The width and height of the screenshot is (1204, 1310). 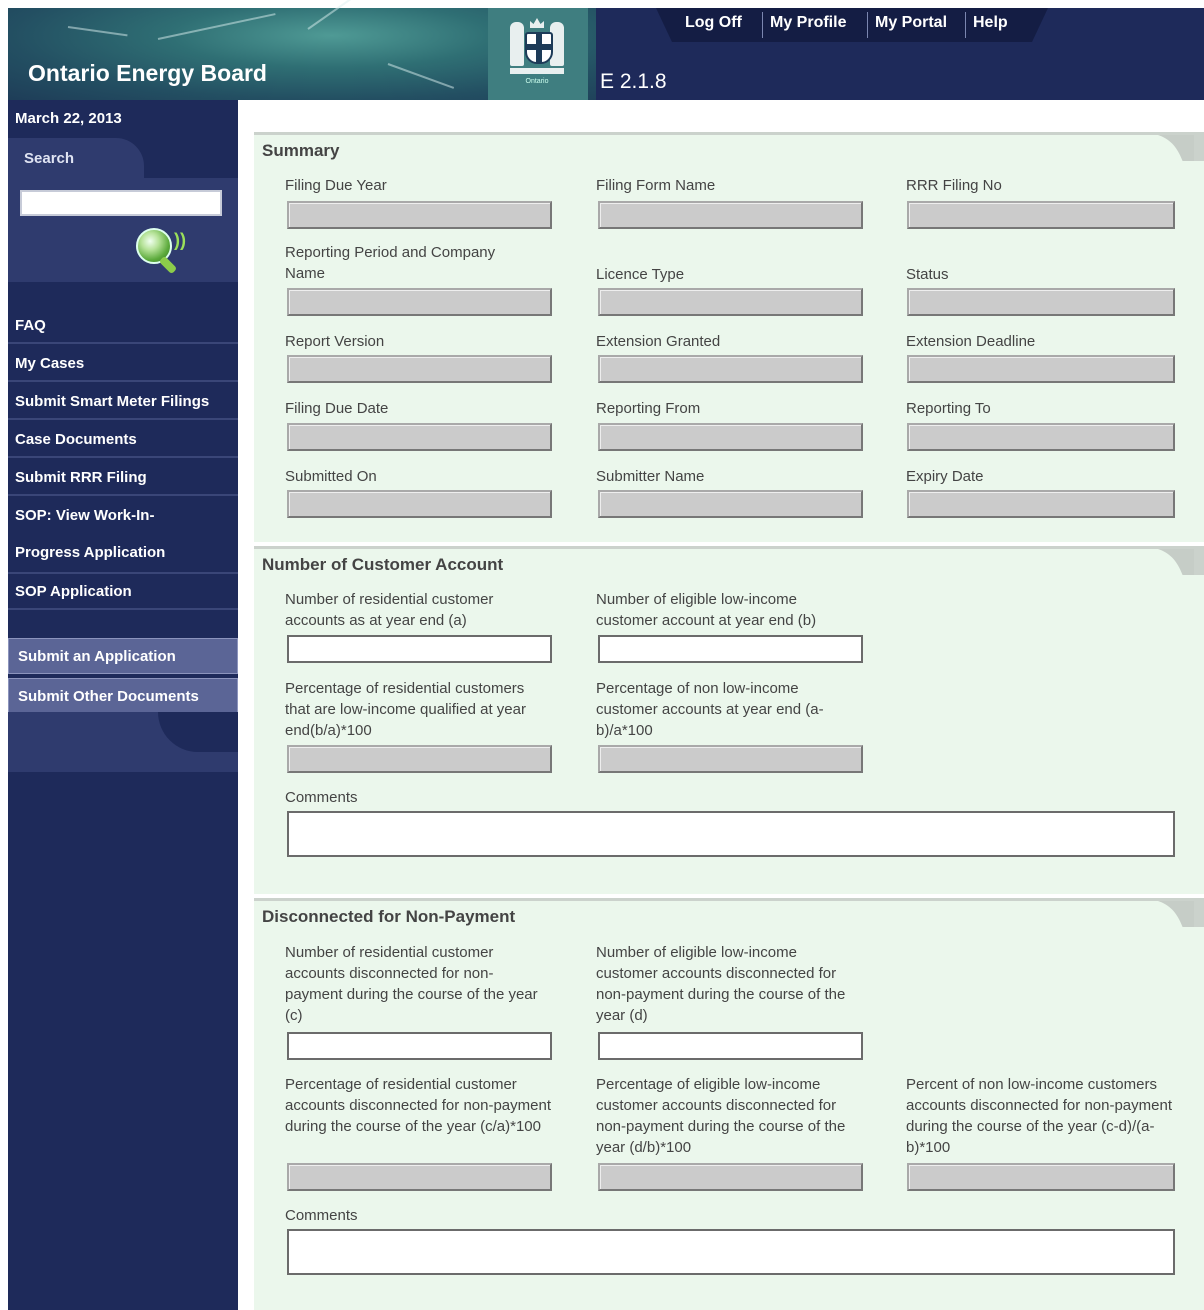 I want to click on sidebar-item-my-cases: My Cases, so click(x=123, y=364).